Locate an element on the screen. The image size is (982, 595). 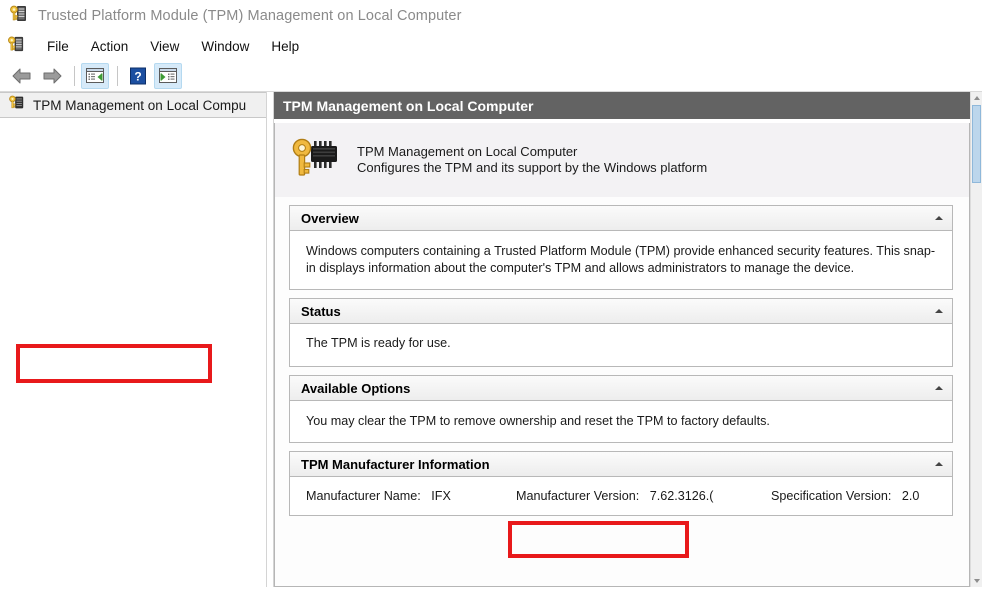
action-pane-icon is located at coordinates (168, 75).